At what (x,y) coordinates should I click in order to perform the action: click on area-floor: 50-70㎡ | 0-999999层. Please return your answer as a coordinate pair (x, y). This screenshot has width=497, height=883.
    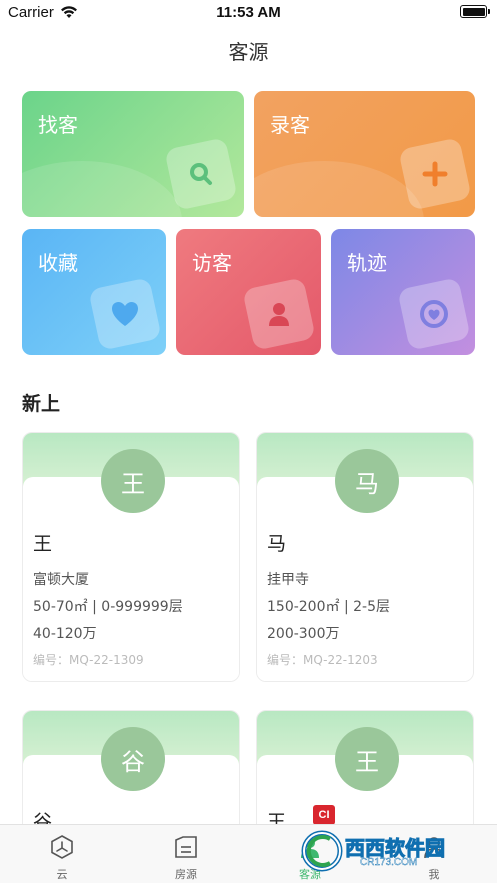
    Looking at the image, I should click on (108, 607).